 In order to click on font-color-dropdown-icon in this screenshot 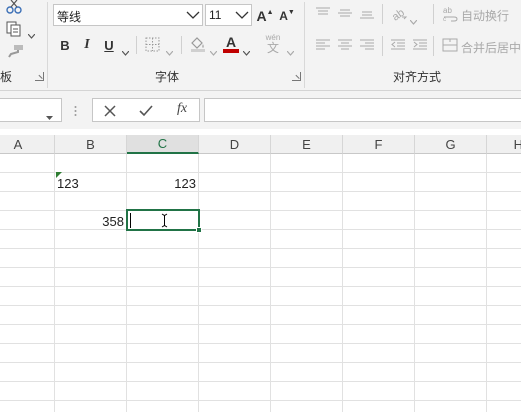, I will do `click(246, 52)`.